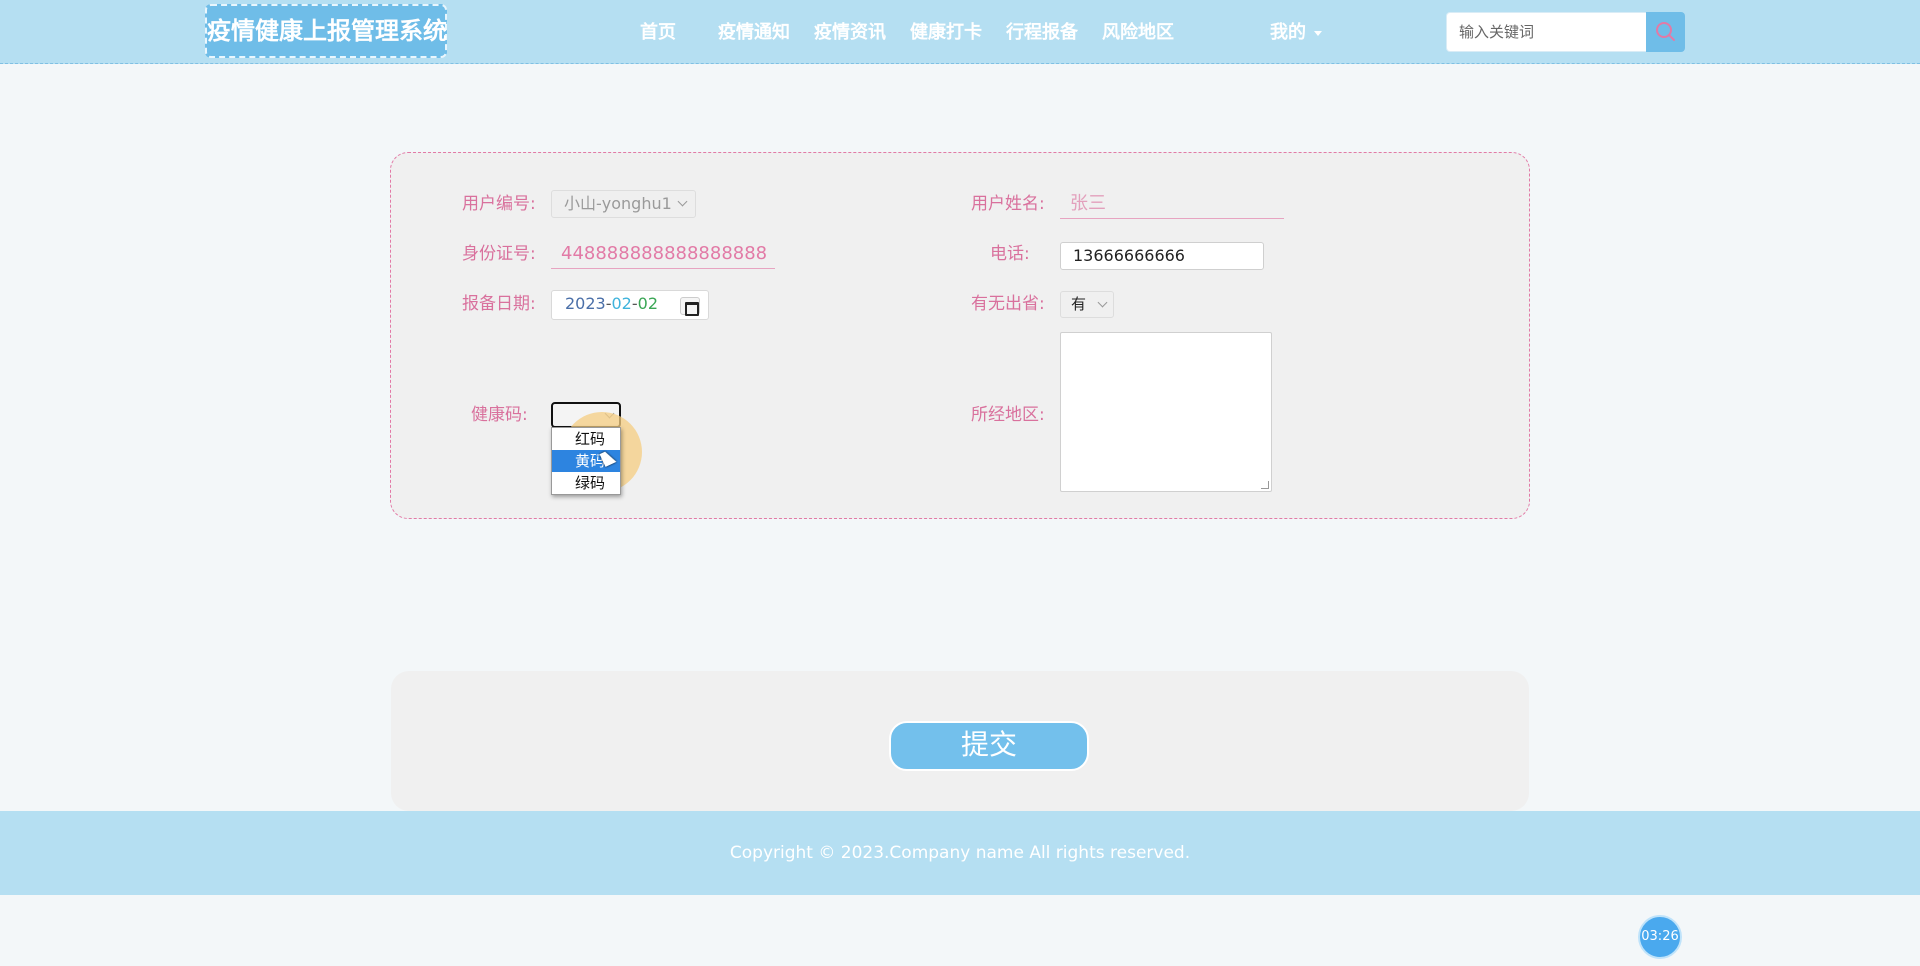 The width and height of the screenshot is (1920, 966). Describe the element at coordinates (1166, 412) in the screenshot. I see `regions-textarea` at that location.